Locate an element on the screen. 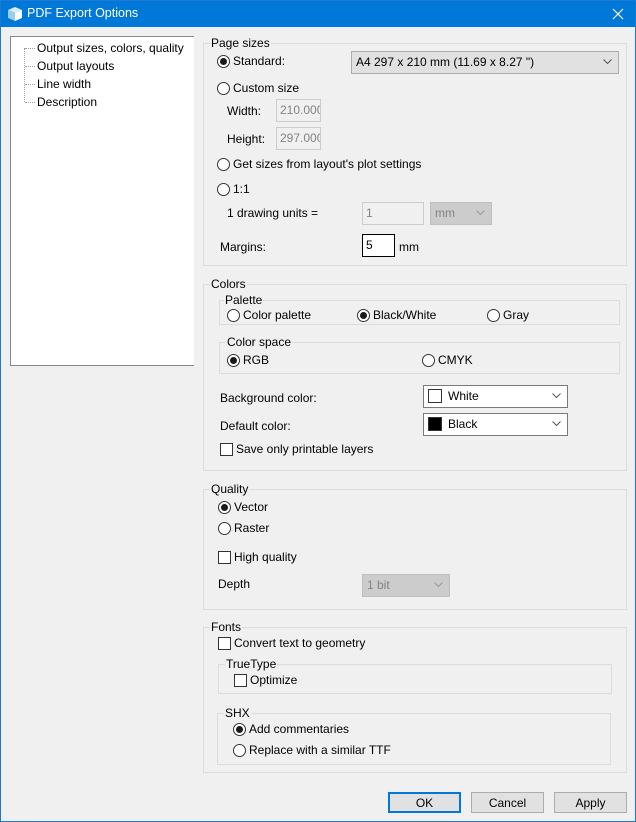 The height and width of the screenshot is (822, 636). optimize-checkbox: Optimize is located at coordinates (265, 680).